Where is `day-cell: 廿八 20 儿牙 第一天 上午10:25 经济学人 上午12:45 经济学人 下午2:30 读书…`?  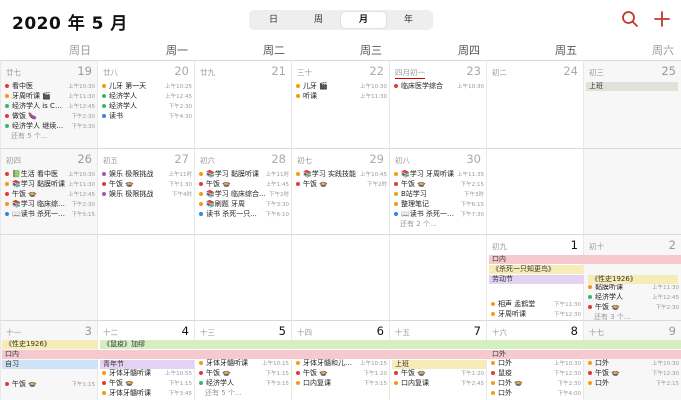
day-cell: 廿八 20 儿牙 第一天 上午10:25 经济学人 上午12:45 经济学人 下午2:30 读书… is located at coordinates (145, 104).